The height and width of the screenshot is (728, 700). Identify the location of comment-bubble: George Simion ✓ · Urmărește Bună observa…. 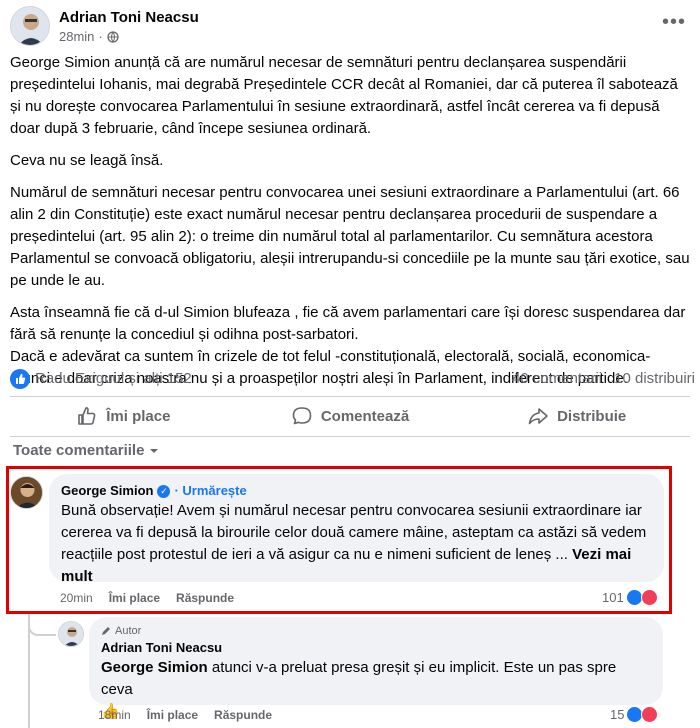
(356, 529).